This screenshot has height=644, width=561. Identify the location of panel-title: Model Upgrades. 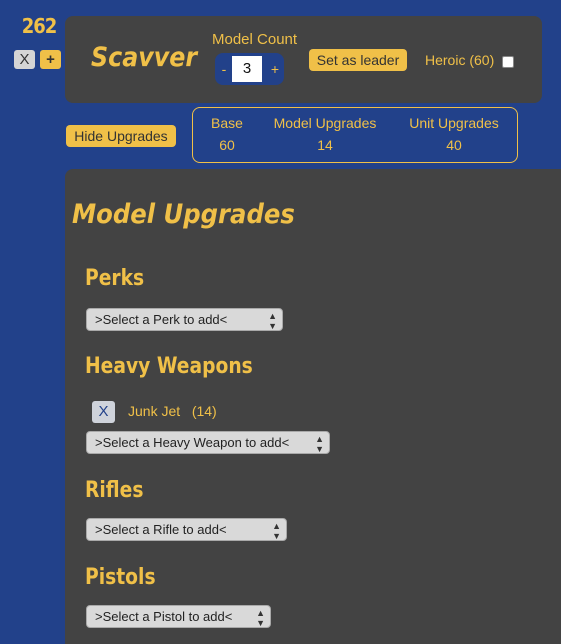
(183, 214).